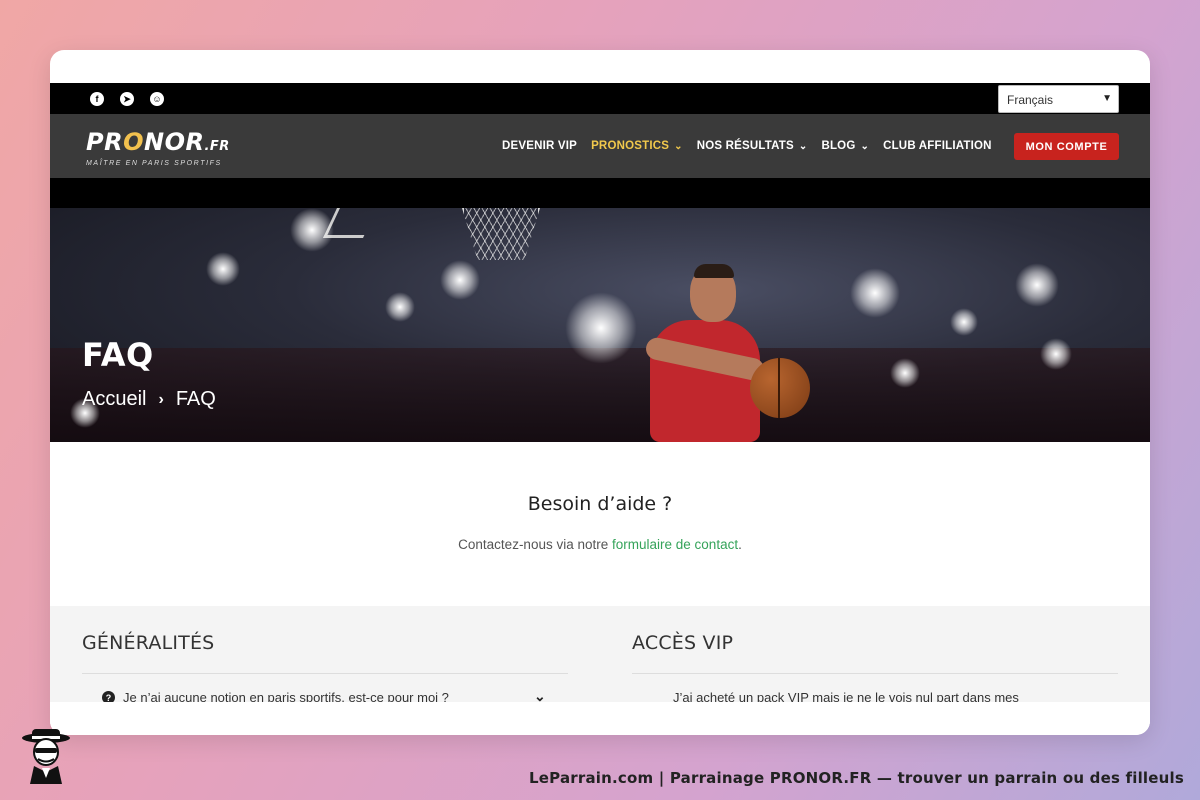 This screenshot has height=800, width=1200. I want to click on language-select: Français ▼, so click(1058, 99).